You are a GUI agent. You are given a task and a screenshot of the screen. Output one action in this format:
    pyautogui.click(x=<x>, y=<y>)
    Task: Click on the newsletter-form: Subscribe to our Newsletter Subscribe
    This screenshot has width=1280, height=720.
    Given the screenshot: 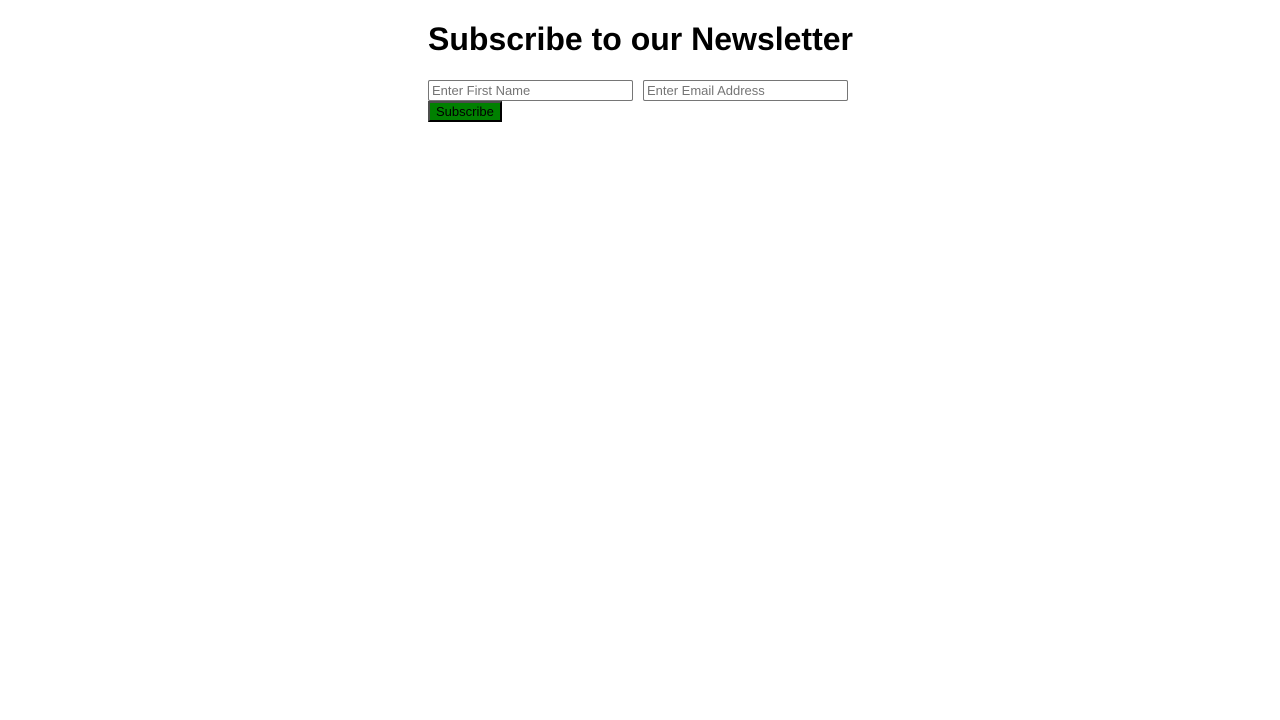 What is the action you would take?
    pyautogui.click(x=640, y=61)
    